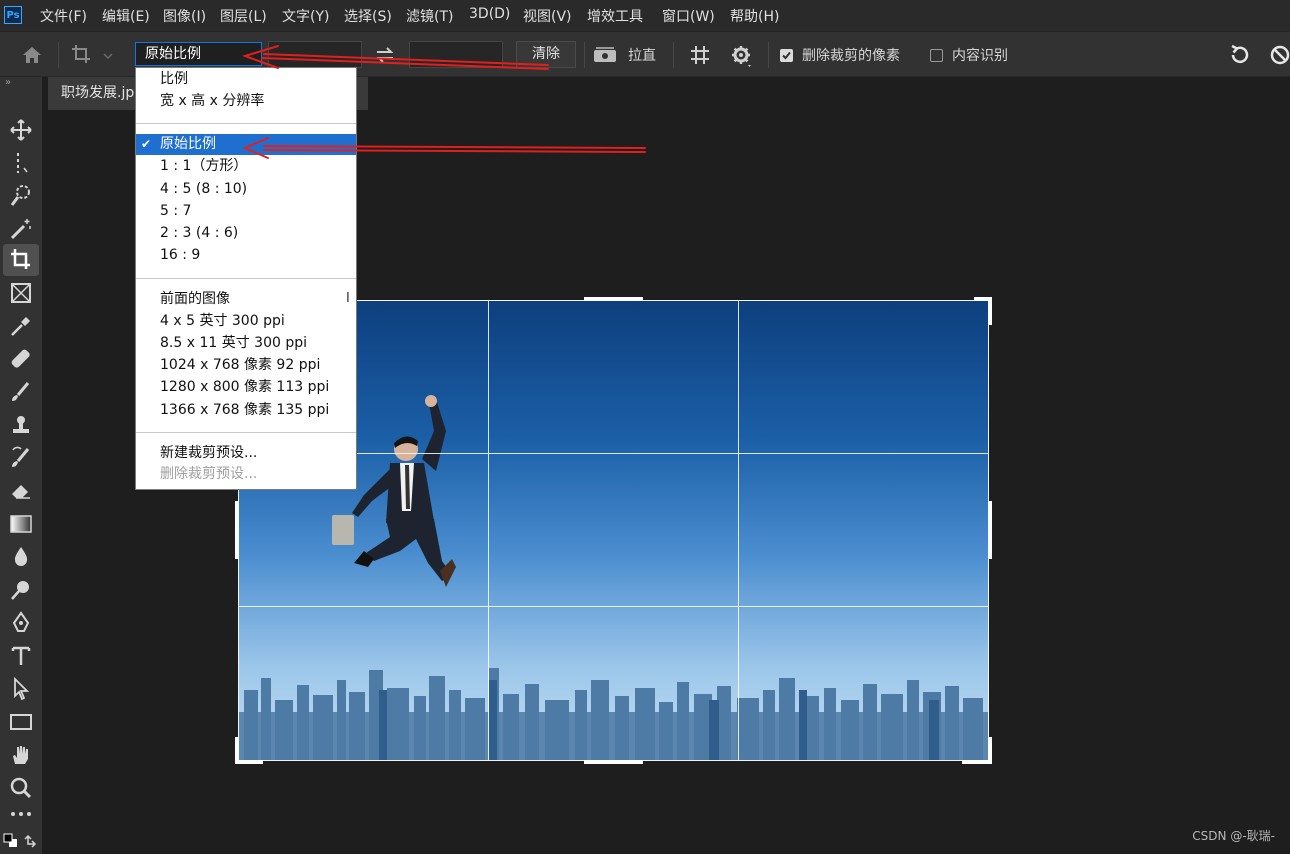  What do you see at coordinates (305, 16) in the screenshot?
I see `menu-type: 文字(Y)` at bounding box center [305, 16].